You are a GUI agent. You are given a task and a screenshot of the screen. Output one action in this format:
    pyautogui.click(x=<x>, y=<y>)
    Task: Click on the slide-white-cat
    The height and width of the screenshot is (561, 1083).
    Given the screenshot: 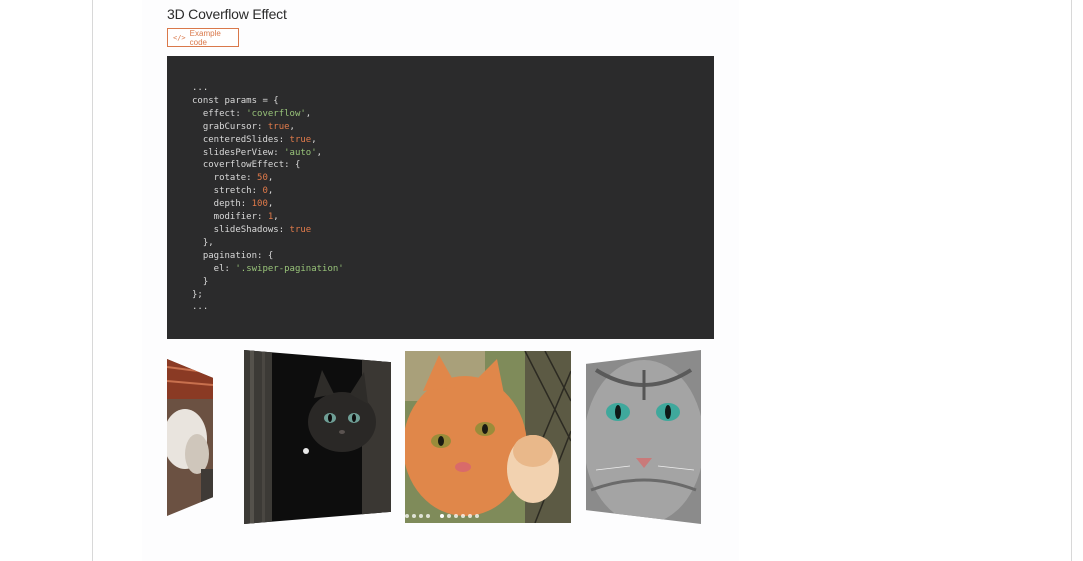 What is the action you would take?
    pyautogui.click(x=190, y=437)
    